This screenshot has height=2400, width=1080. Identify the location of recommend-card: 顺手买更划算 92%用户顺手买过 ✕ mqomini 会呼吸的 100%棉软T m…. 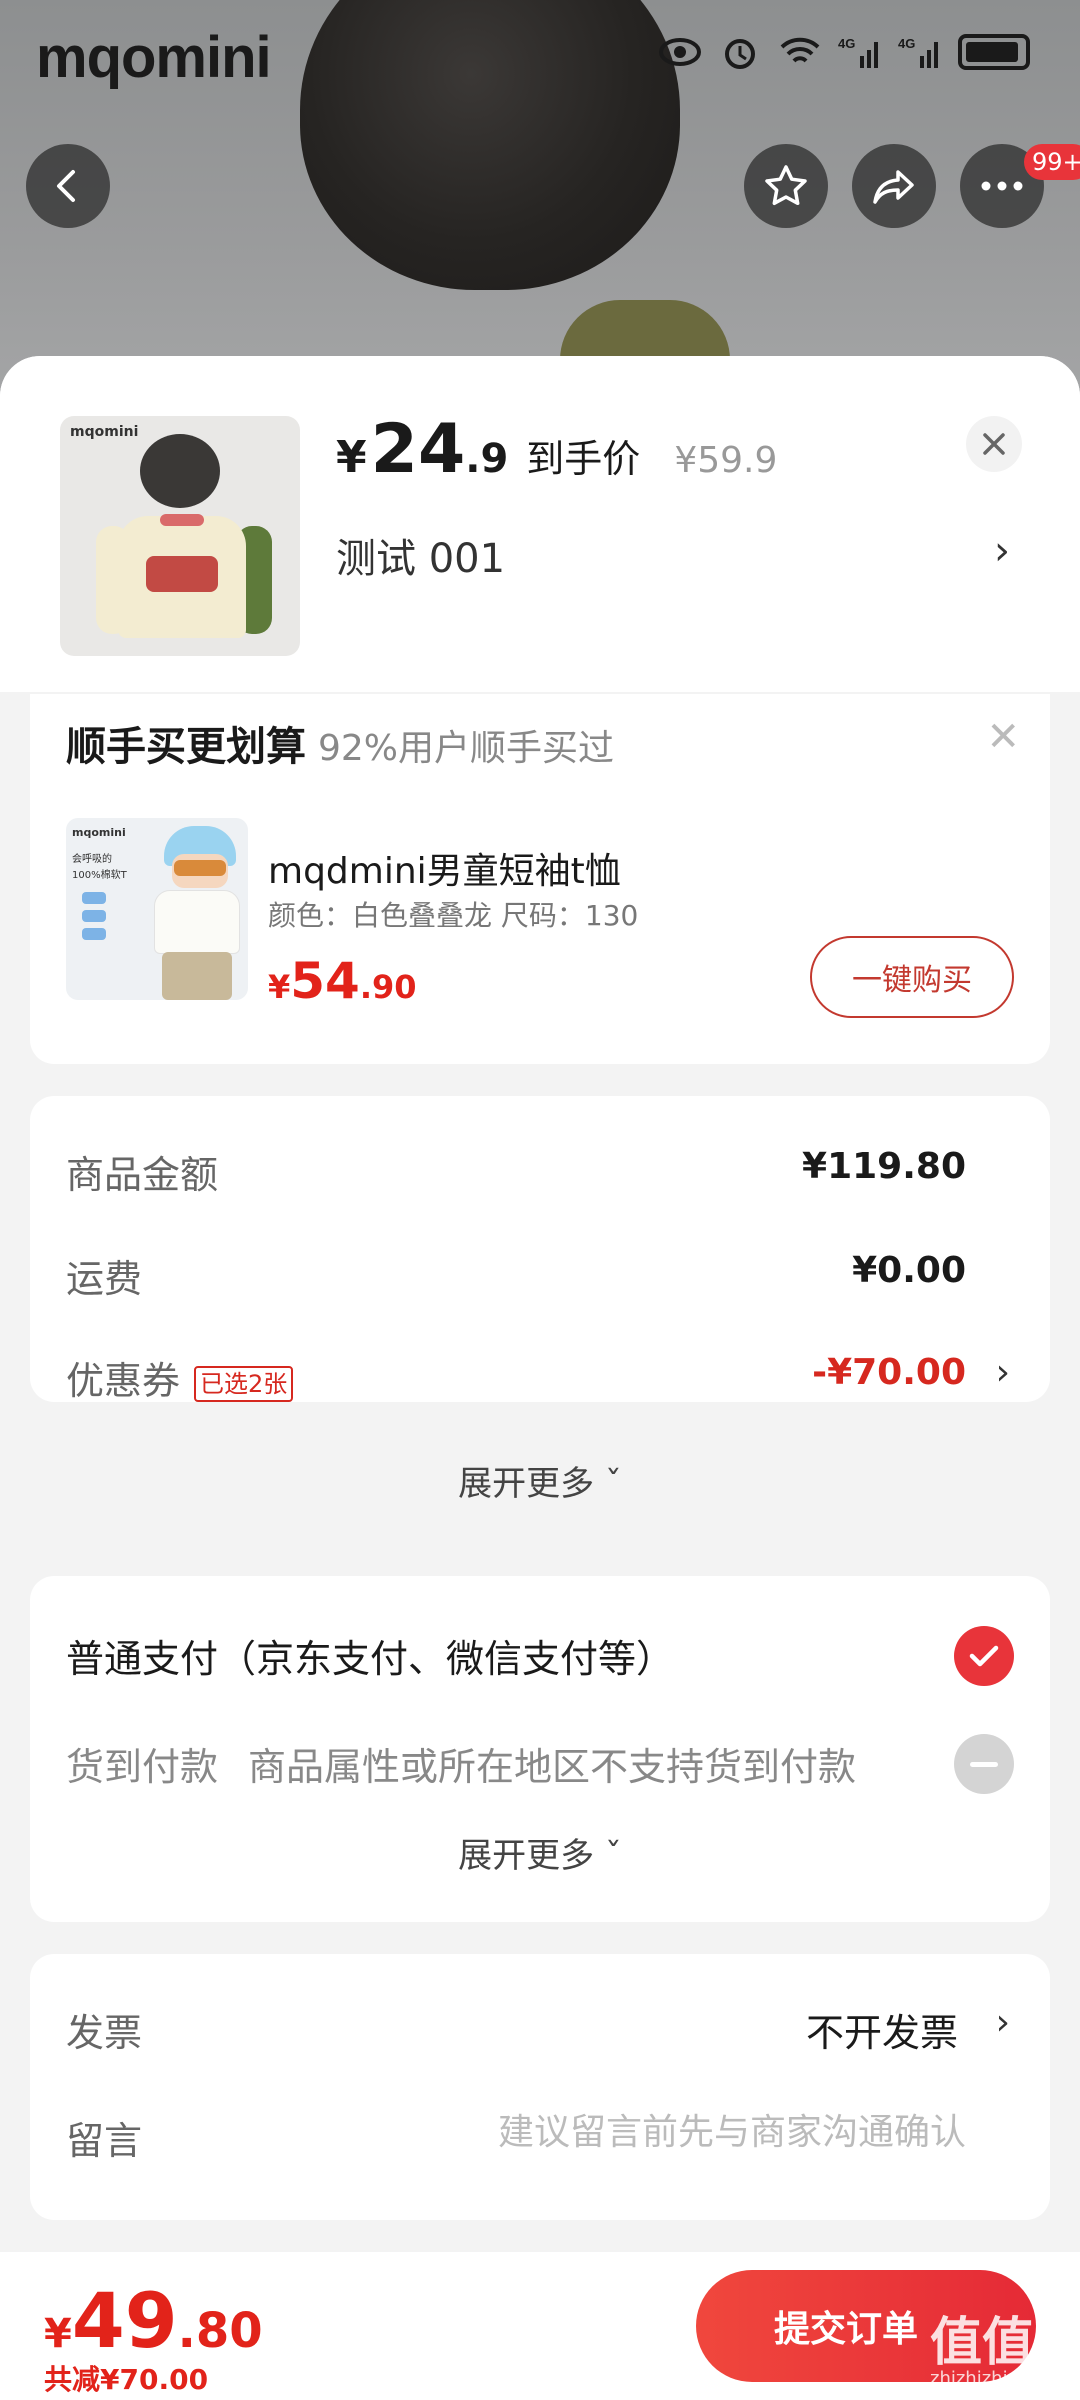
(540, 879).